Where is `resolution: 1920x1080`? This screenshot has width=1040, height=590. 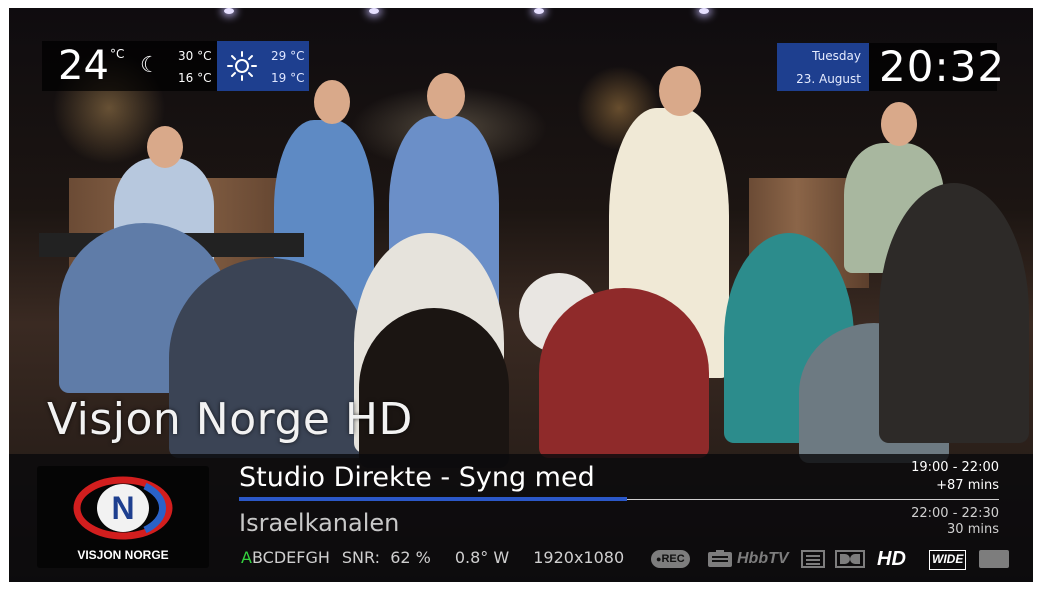
resolution: 1920x1080 is located at coordinates (579, 557).